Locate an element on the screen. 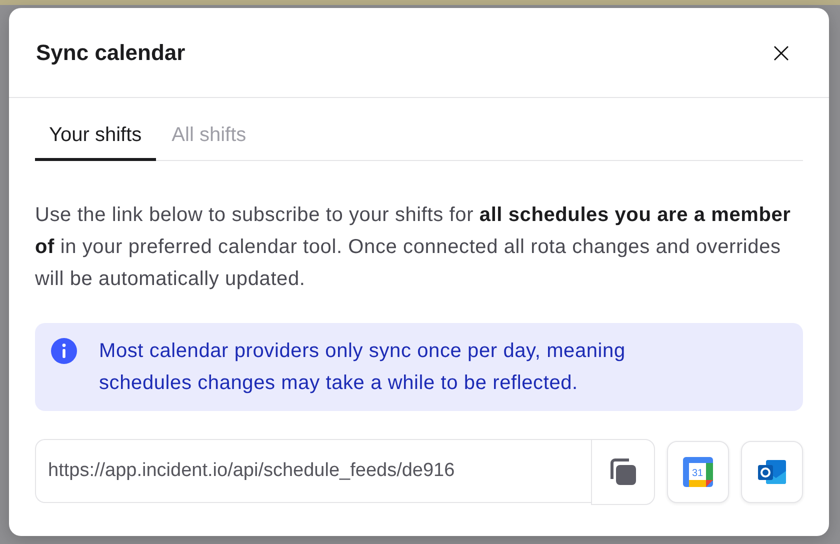 This screenshot has width=840, height=544. callout-text: Most calendar providers only sync once per day, meaning schedules changes may take a while to be reflected. is located at coordinates (362, 367).